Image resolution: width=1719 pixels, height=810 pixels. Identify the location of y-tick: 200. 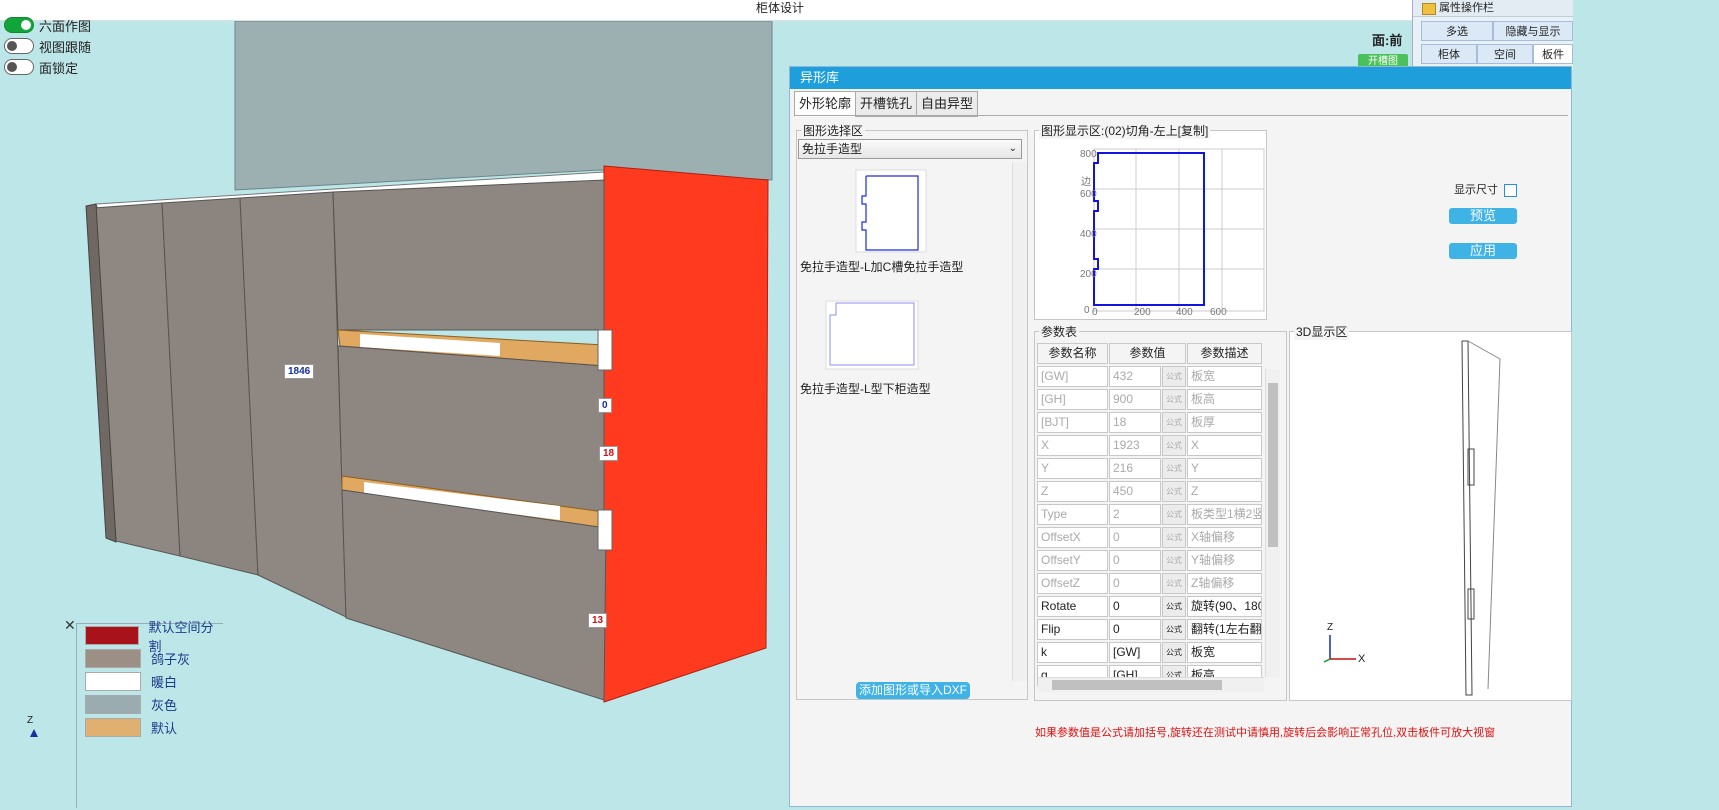
(1088, 274).